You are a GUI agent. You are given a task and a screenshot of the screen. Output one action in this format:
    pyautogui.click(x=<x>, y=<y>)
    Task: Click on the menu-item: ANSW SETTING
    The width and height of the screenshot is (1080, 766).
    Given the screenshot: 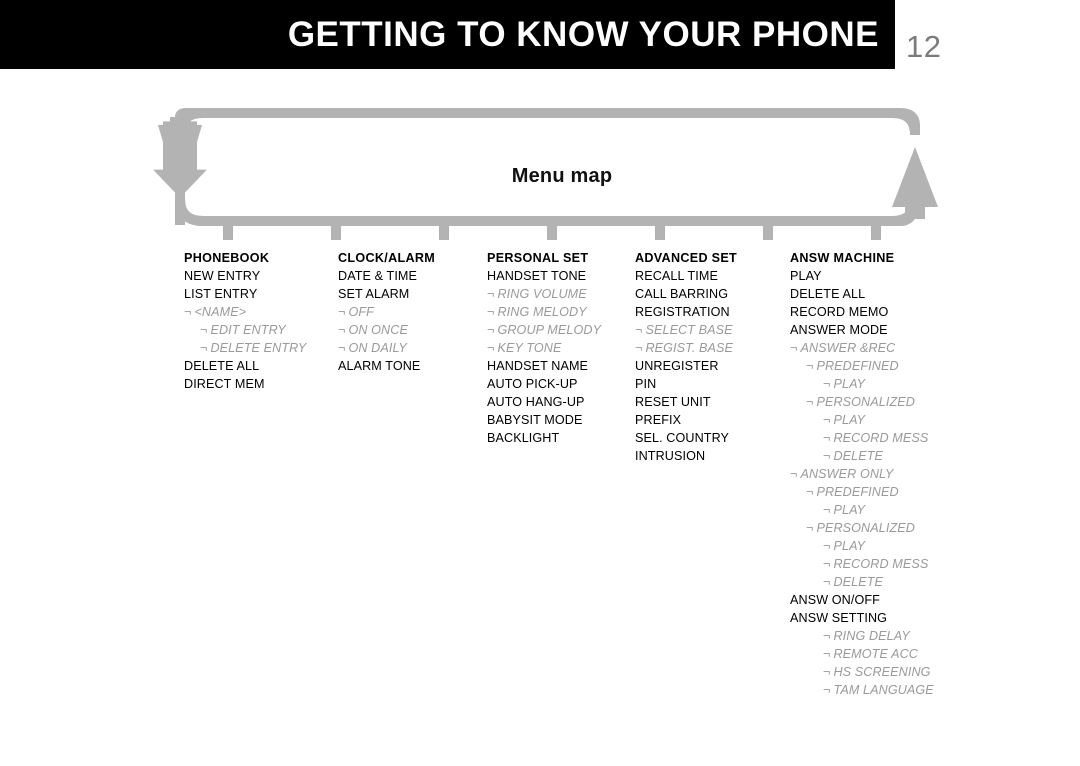 What is the action you would take?
    pyautogui.click(x=839, y=618)
    